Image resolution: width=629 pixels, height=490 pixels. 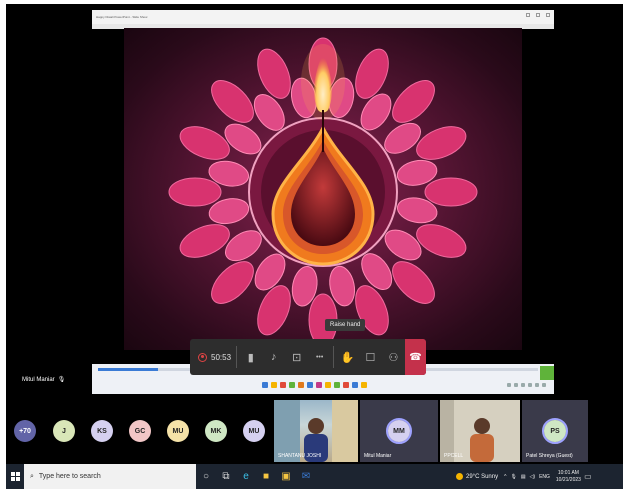 I want to click on mic-tray-icon: 🎙, so click(x=513, y=477).